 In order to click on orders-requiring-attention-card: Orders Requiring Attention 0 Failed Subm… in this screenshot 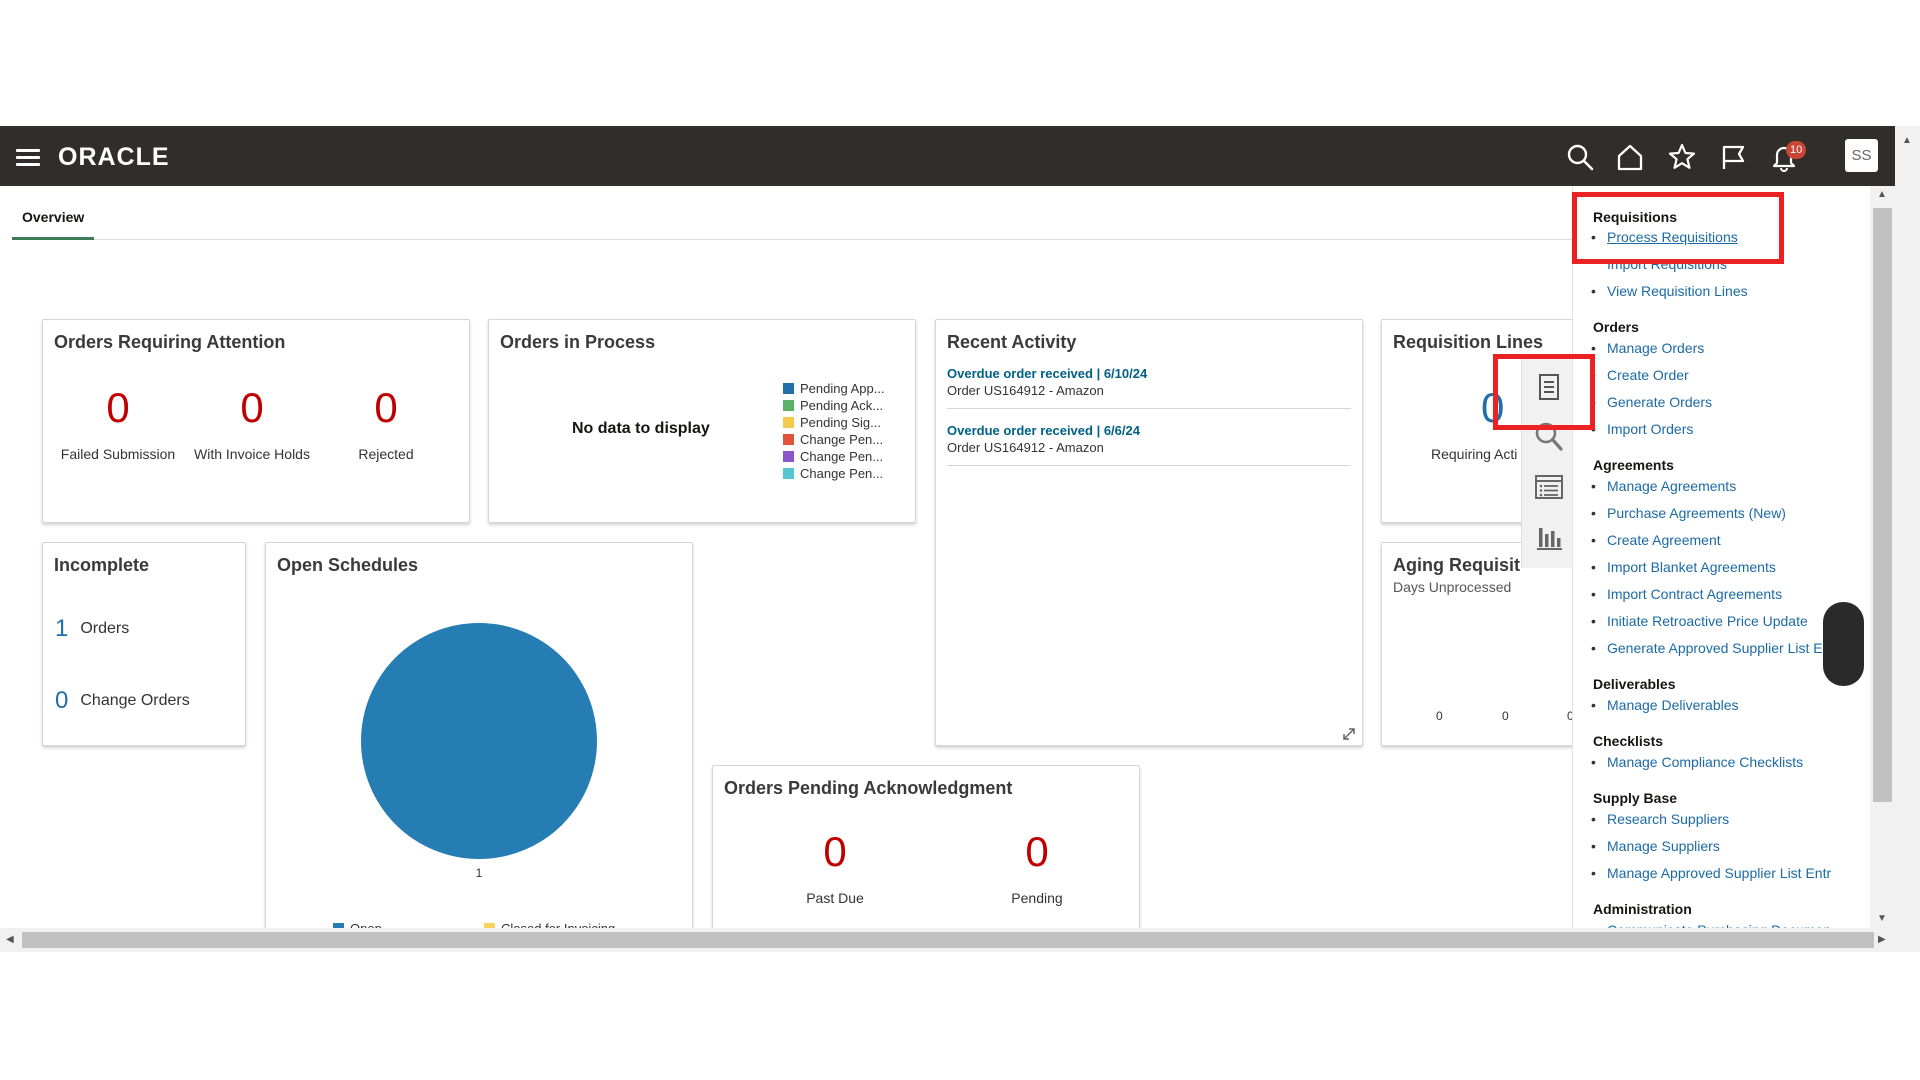, I will do `click(256, 421)`.